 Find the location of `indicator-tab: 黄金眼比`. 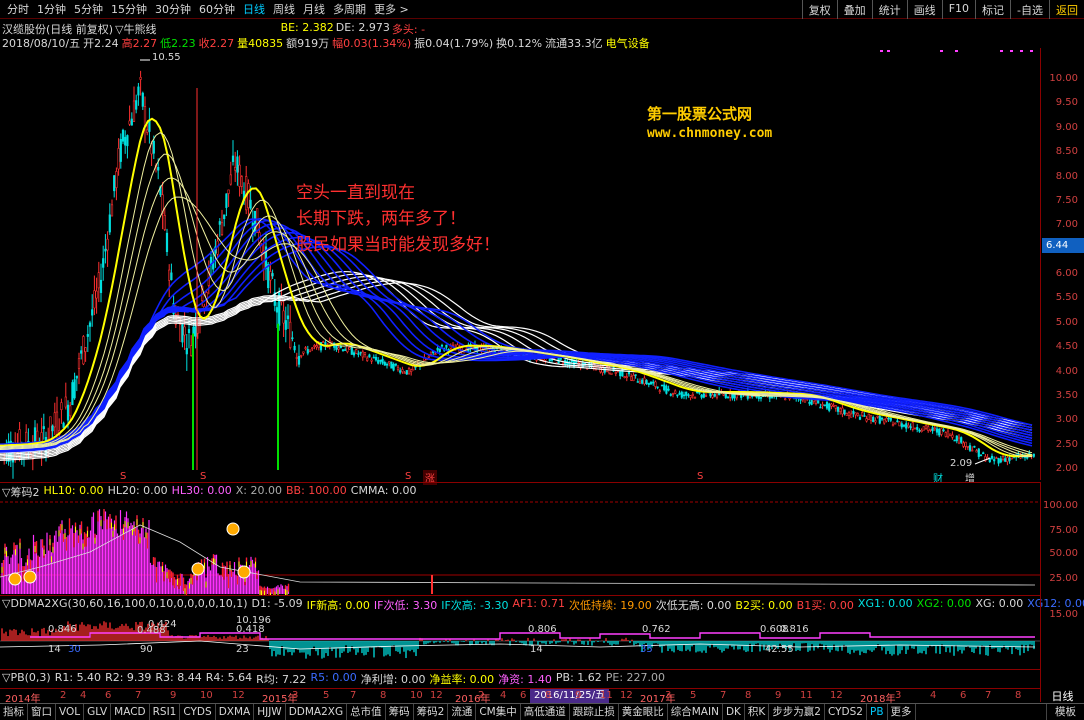

indicator-tab: 黄金眼比 is located at coordinates (643, 712).